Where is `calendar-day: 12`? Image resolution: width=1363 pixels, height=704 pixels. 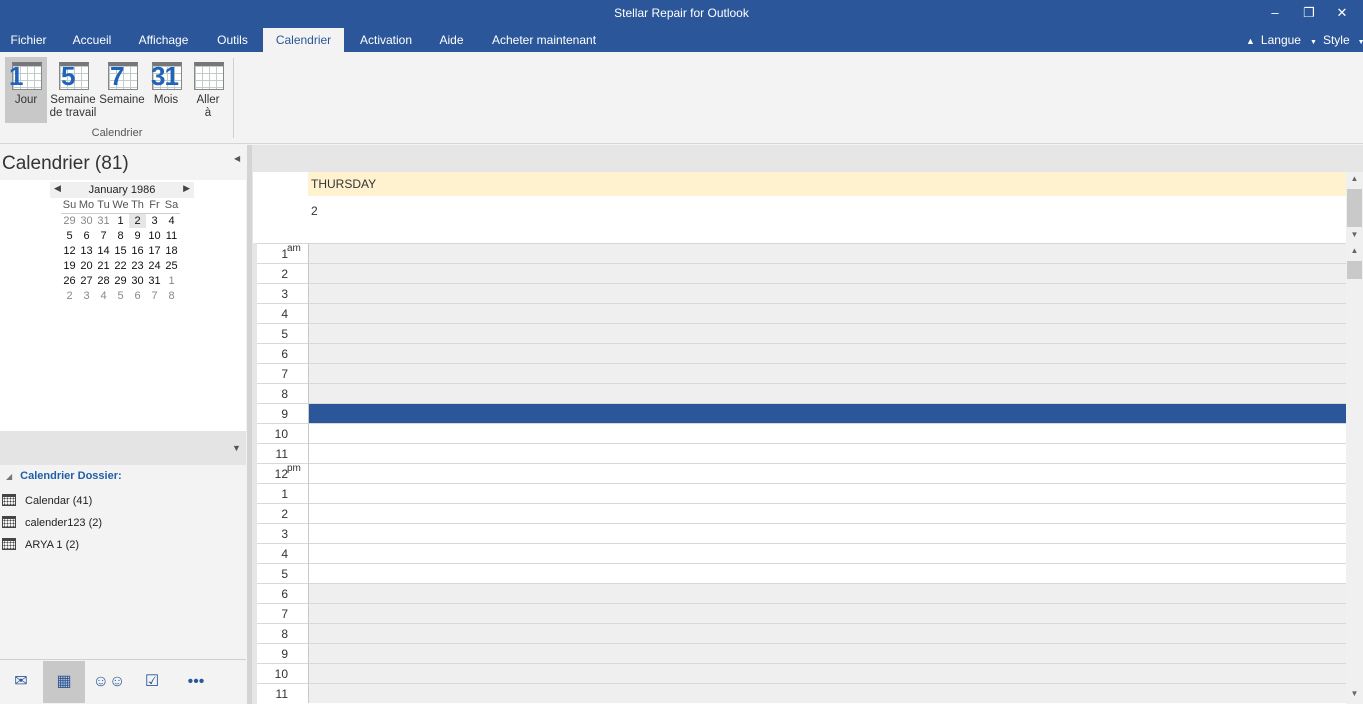 calendar-day: 12 is located at coordinates (69, 250).